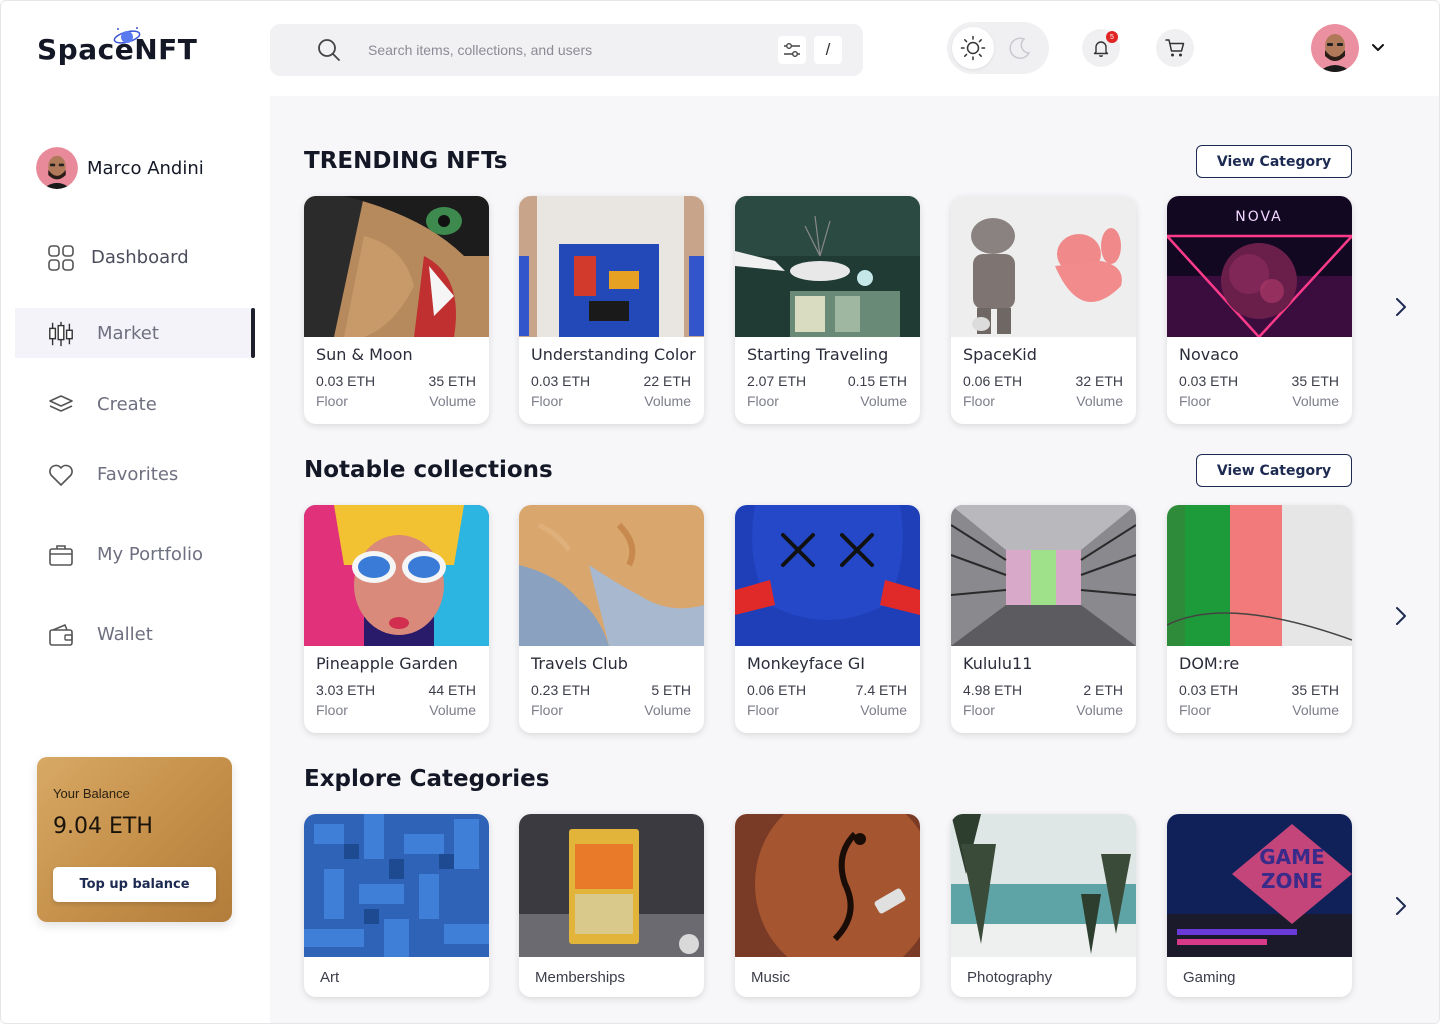 This screenshot has height=1024, width=1440. What do you see at coordinates (1274, 470) in the screenshot?
I see `view-category-button-notable: View Category` at bounding box center [1274, 470].